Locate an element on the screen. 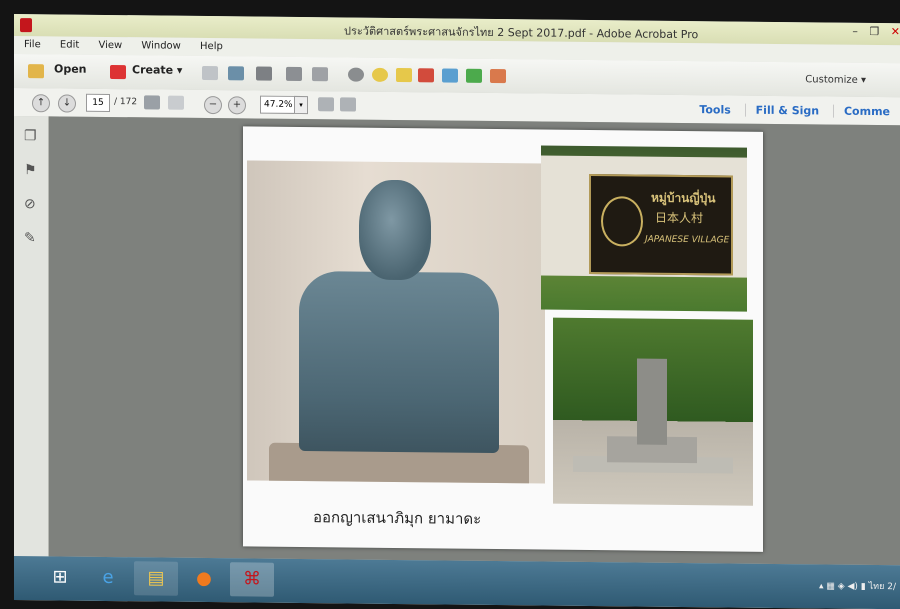 Image resolution: width=900 pixels, height=609 pixels. minimize-button: – is located at coordinates (855, 31).